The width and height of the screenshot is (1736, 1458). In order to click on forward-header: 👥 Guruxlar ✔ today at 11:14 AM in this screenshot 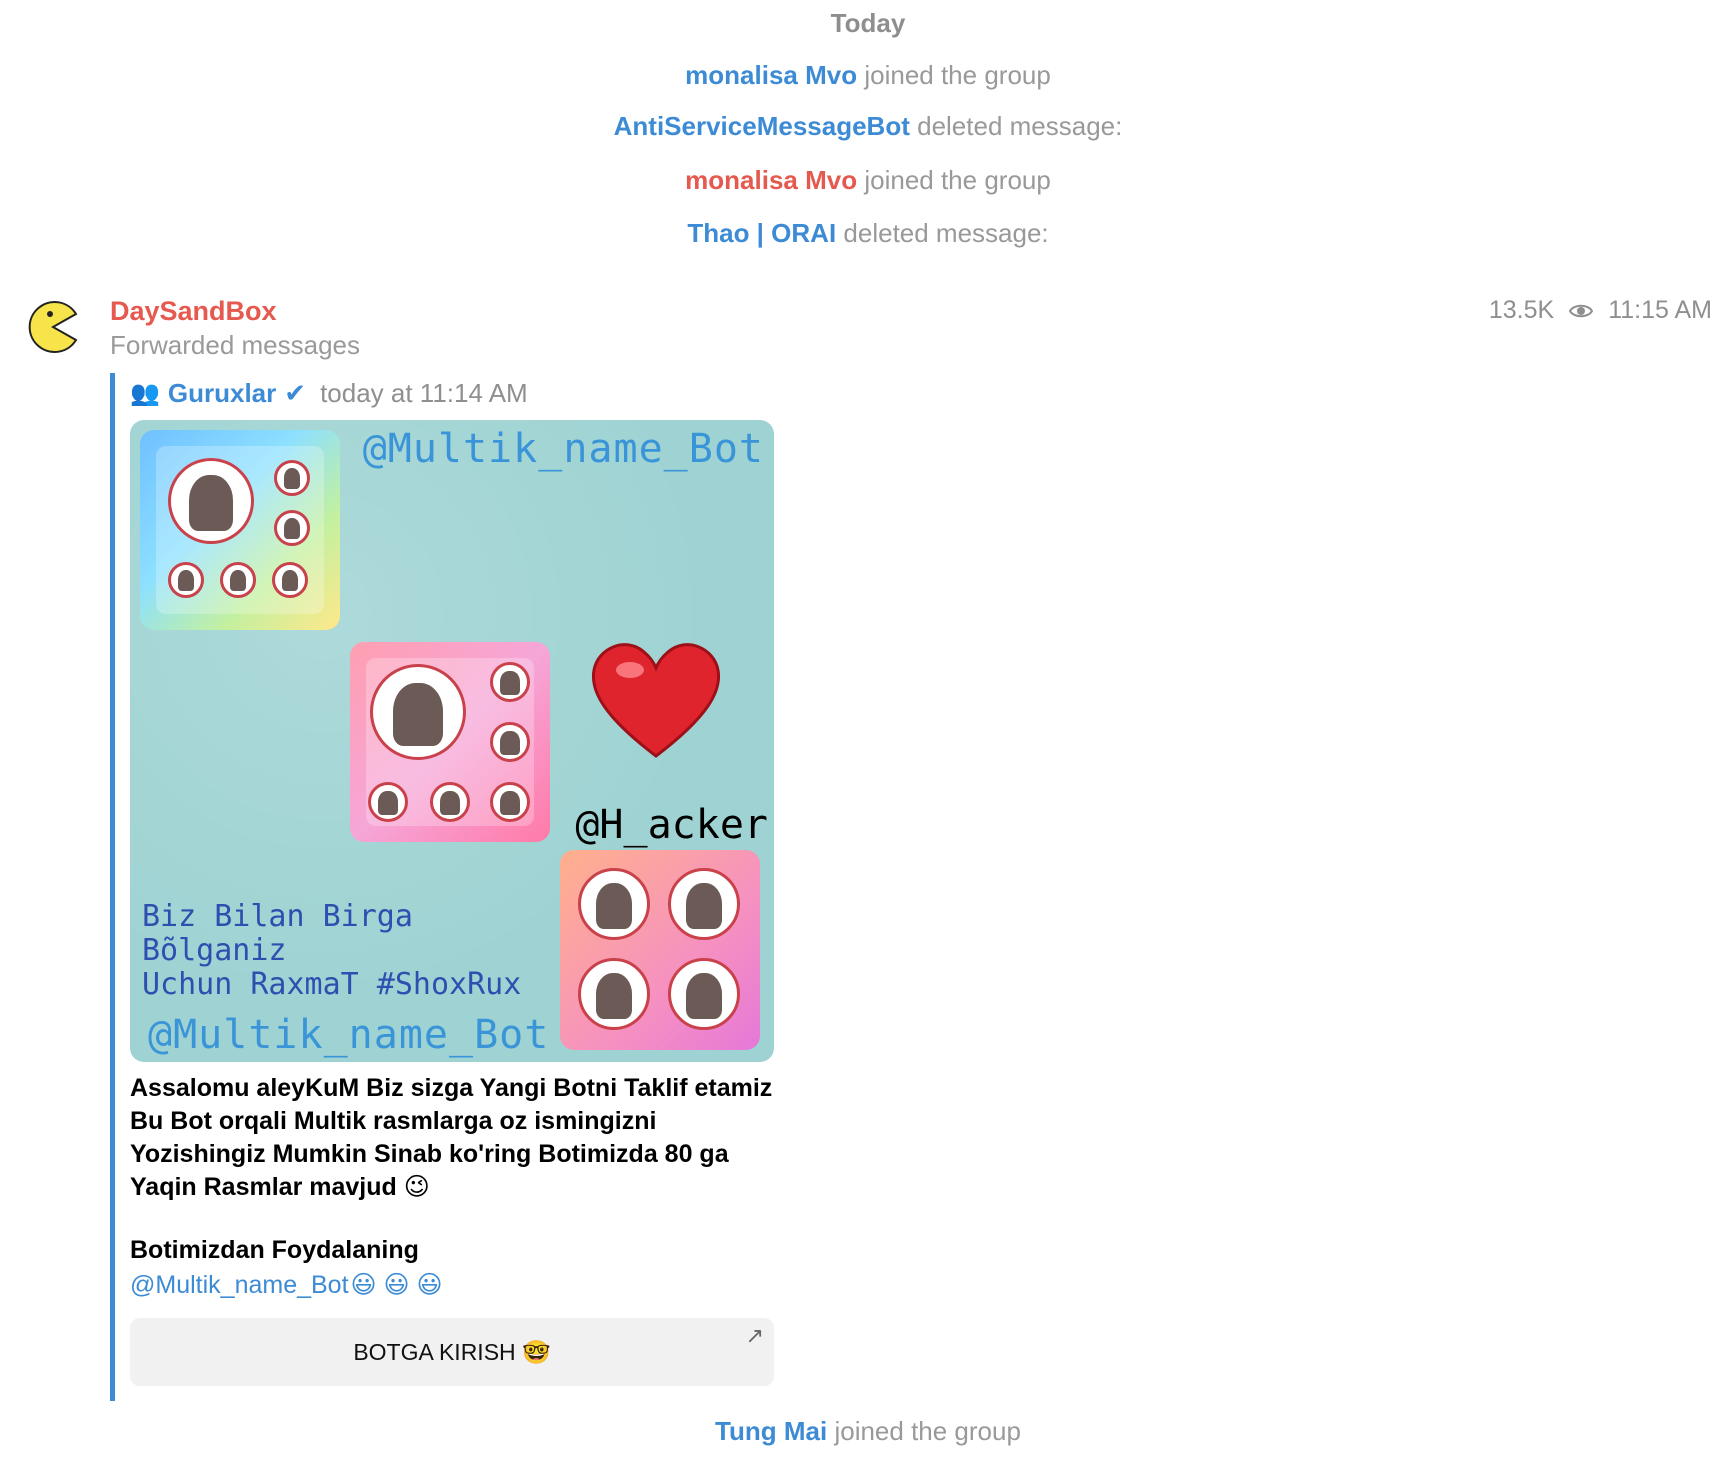, I will do `click(329, 393)`.